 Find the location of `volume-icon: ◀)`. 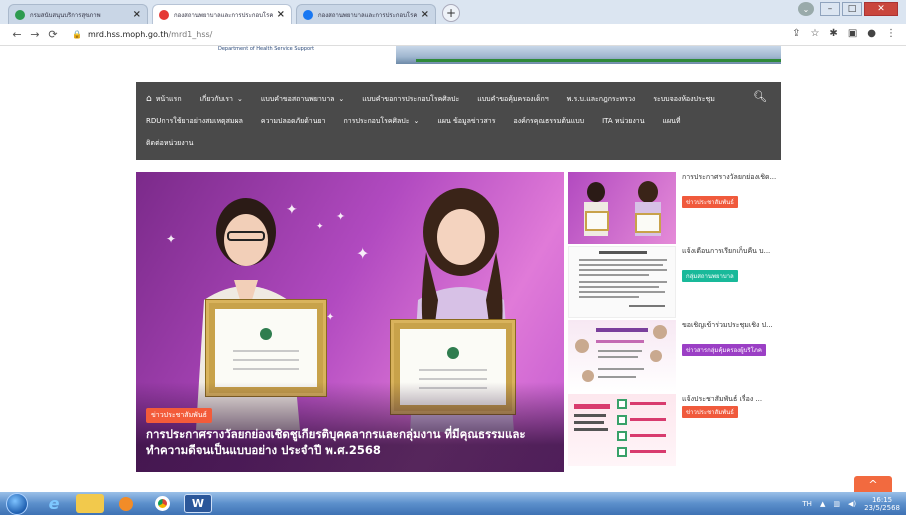

volume-icon: ◀) is located at coordinates (852, 504).